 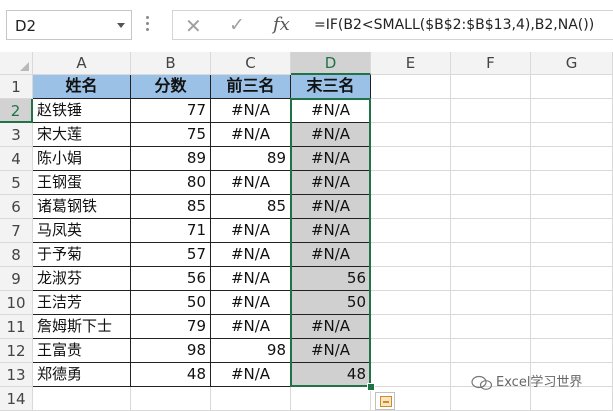 What do you see at coordinates (16, 159) in the screenshot?
I see `row-header-4: 4` at bounding box center [16, 159].